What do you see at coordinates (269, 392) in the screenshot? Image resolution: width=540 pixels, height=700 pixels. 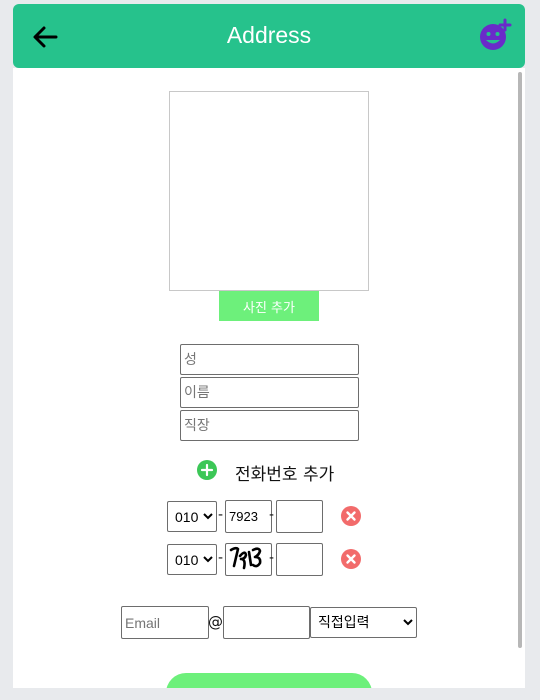 I see `first-name-field` at bounding box center [269, 392].